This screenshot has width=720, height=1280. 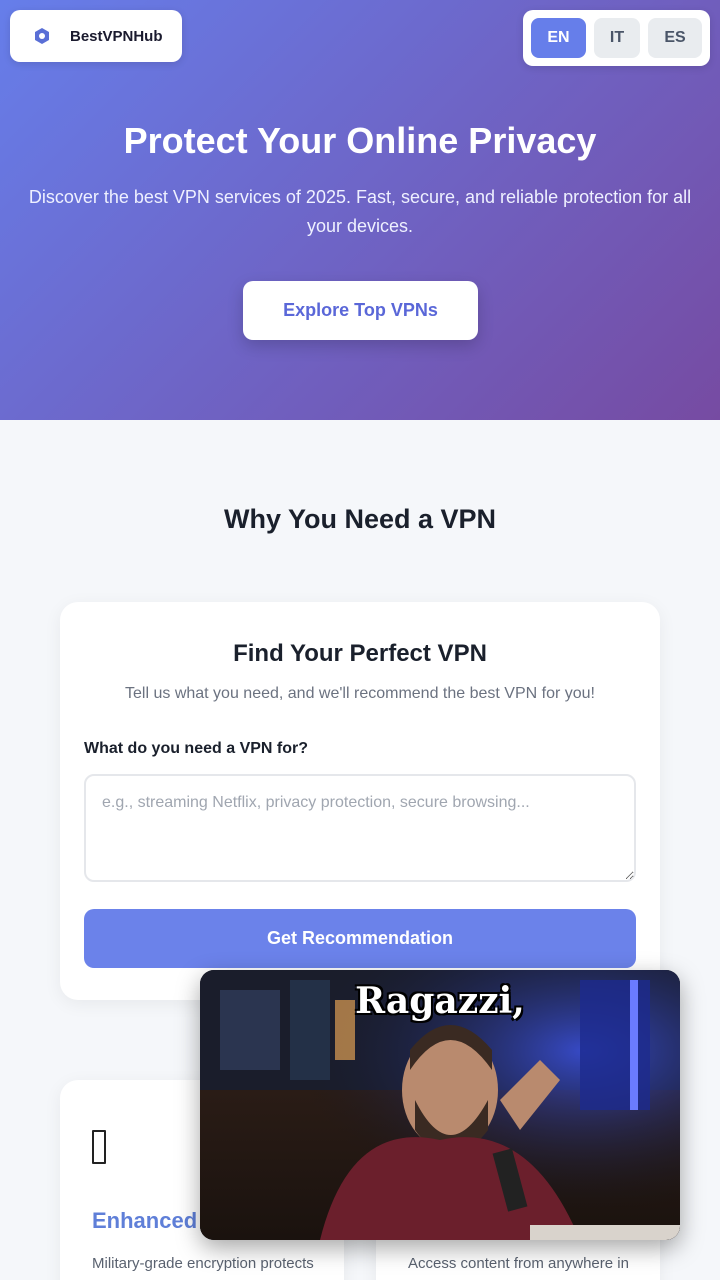 What do you see at coordinates (675, 38) in the screenshot?
I see `language-es-button: ES` at bounding box center [675, 38].